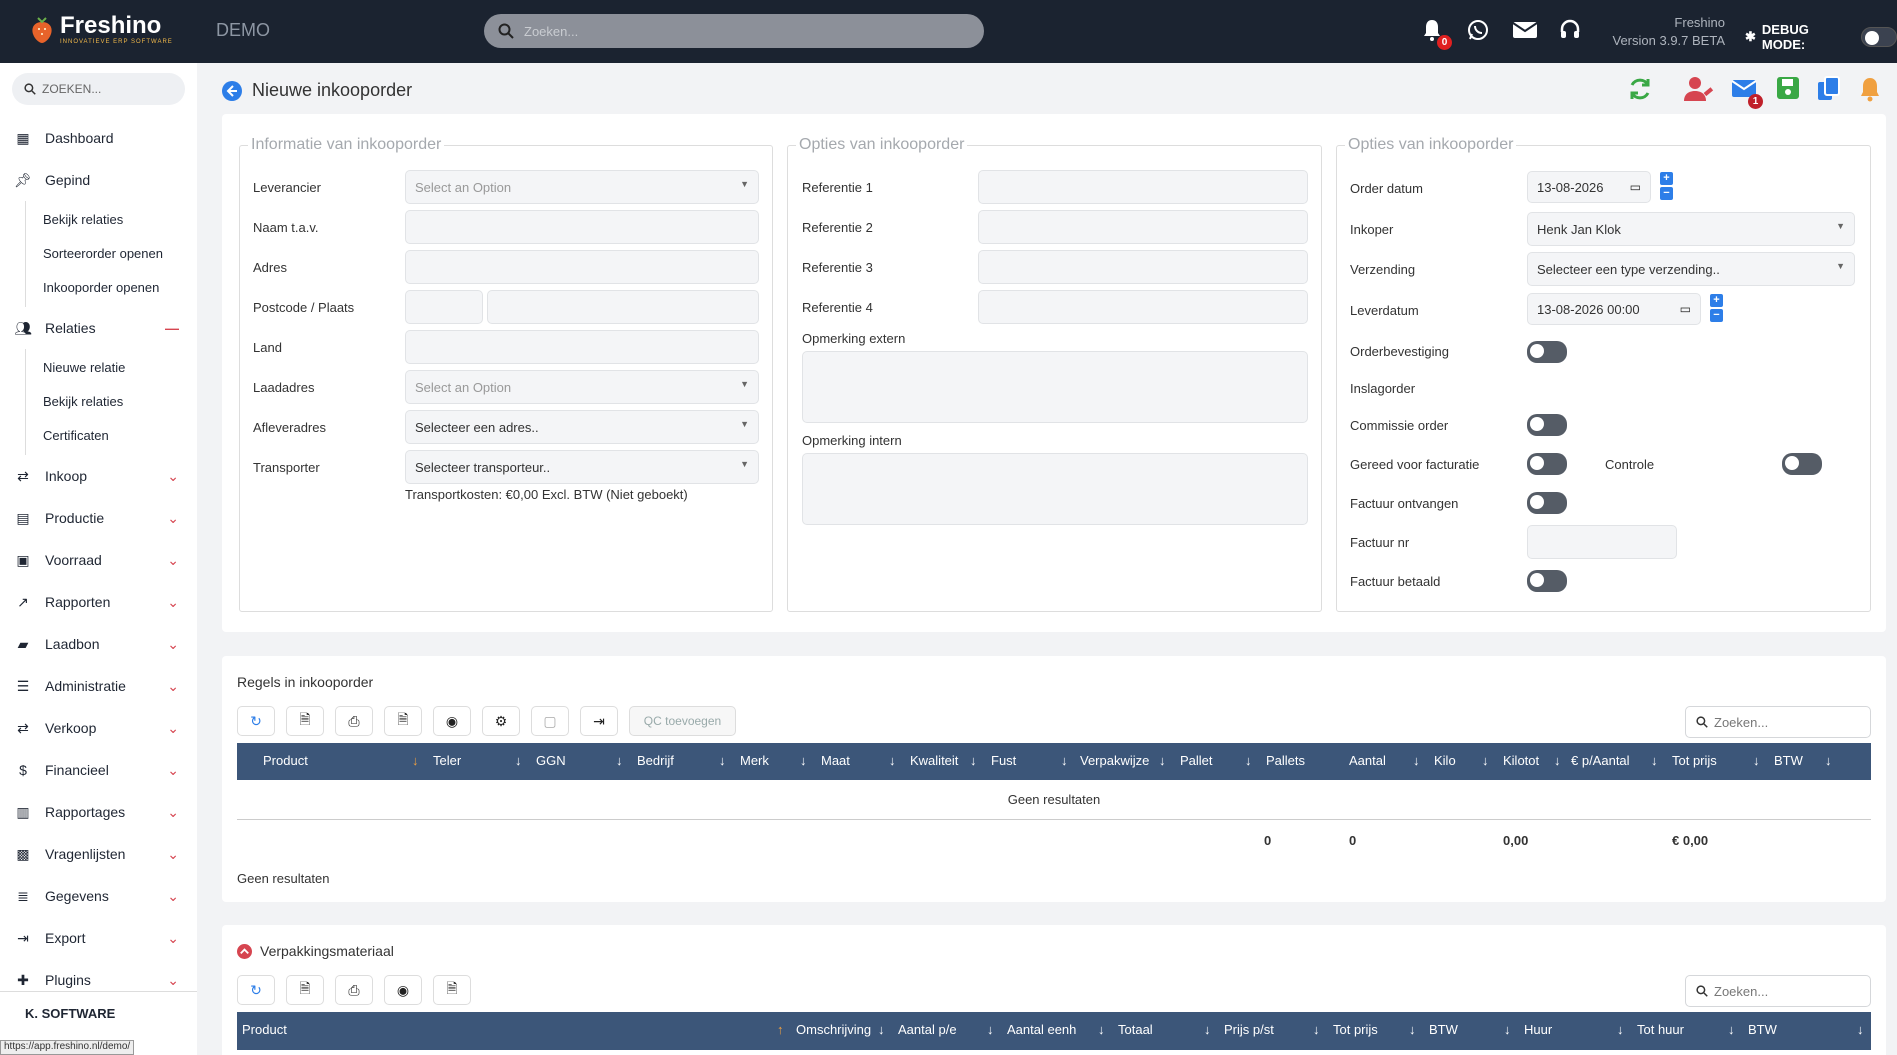 Image resolution: width=1897 pixels, height=1055 pixels. Describe the element at coordinates (1691, 229) in the screenshot. I see `inkoper-select: Henk Jan Klok ▼` at that location.